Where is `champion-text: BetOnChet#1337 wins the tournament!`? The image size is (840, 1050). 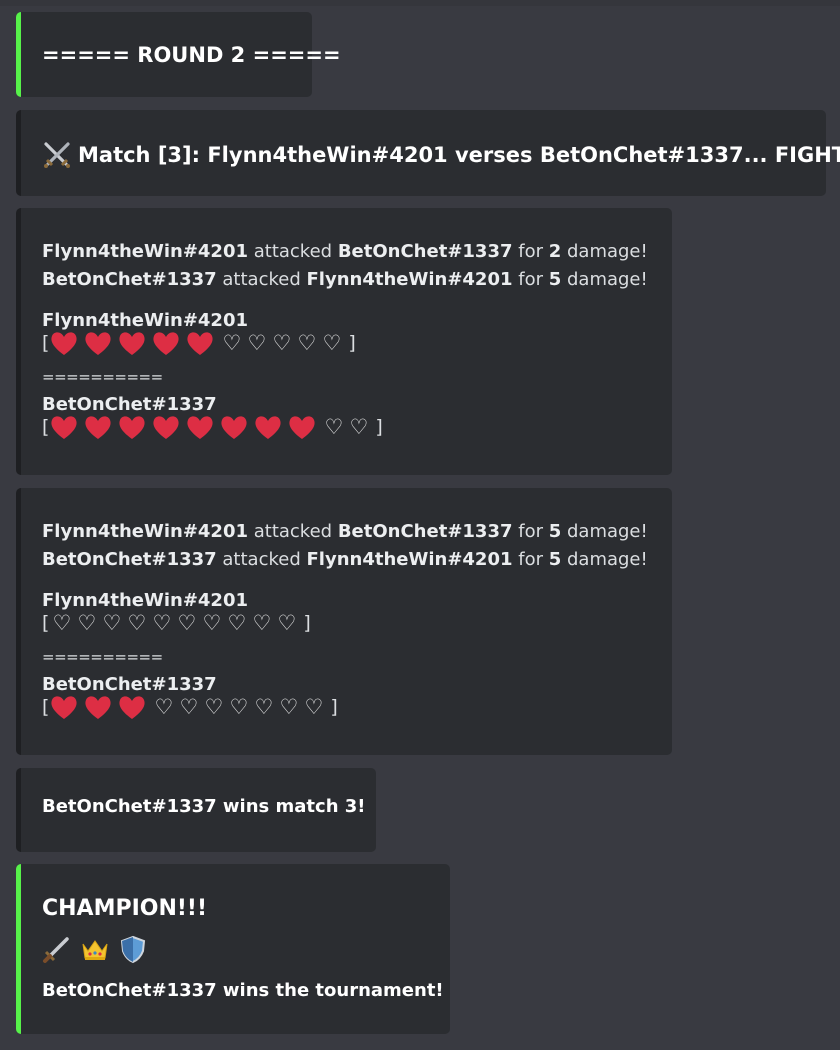 champion-text: BetOnChet#1337 wins the tournament! is located at coordinates (243, 990).